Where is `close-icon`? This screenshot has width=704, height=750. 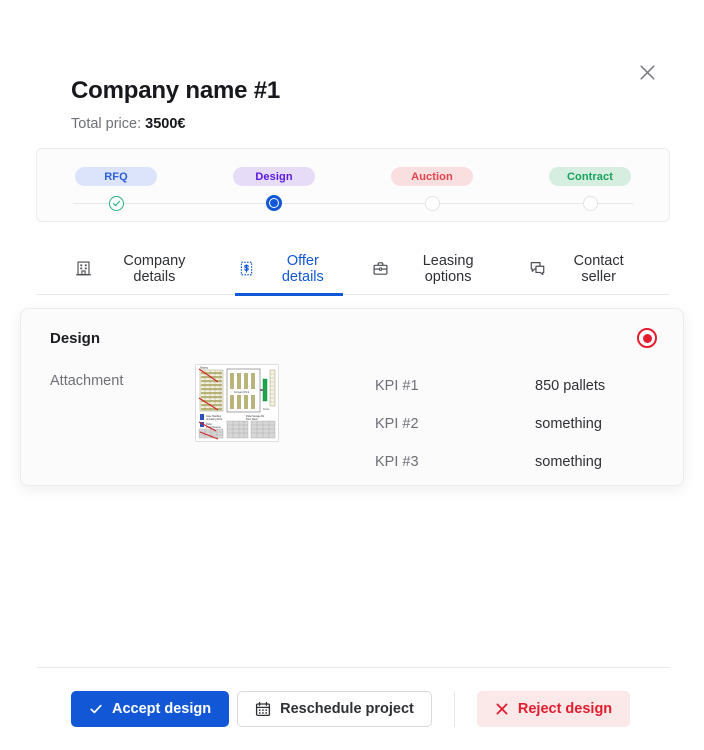
close-icon is located at coordinates (647, 72).